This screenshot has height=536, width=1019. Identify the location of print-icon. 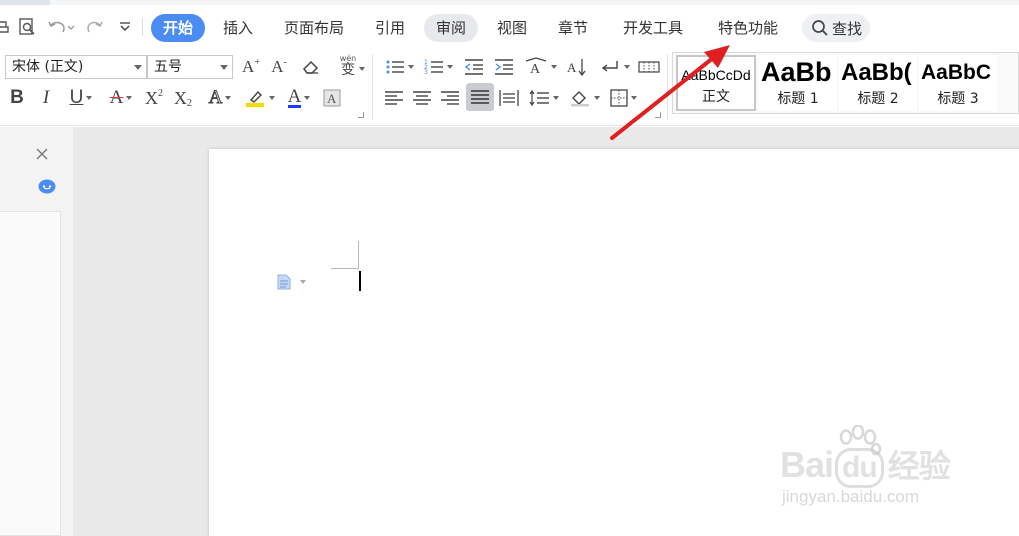
(5, 27).